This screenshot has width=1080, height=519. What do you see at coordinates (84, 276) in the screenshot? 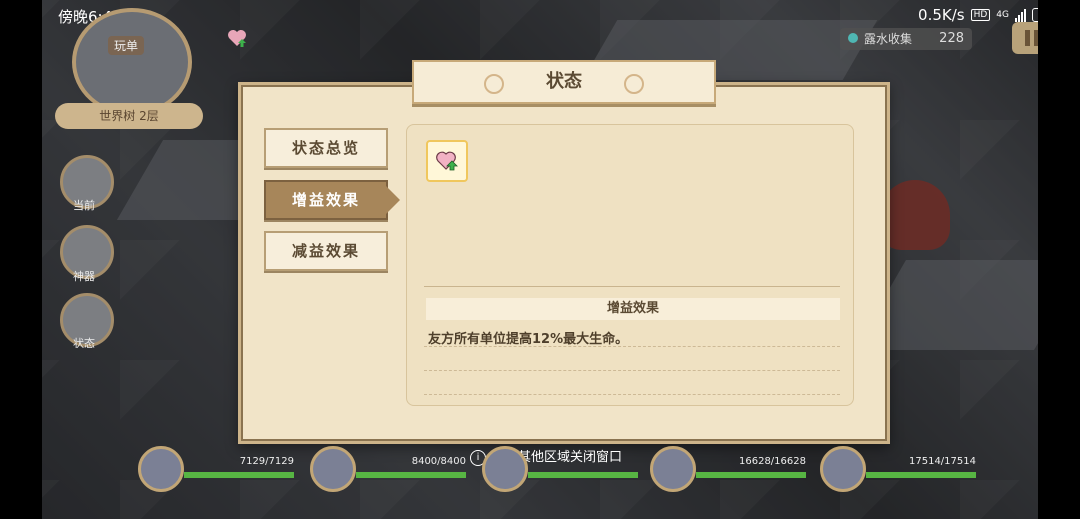
I see `artifact-button-label: 神器` at bounding box center [84, 276].